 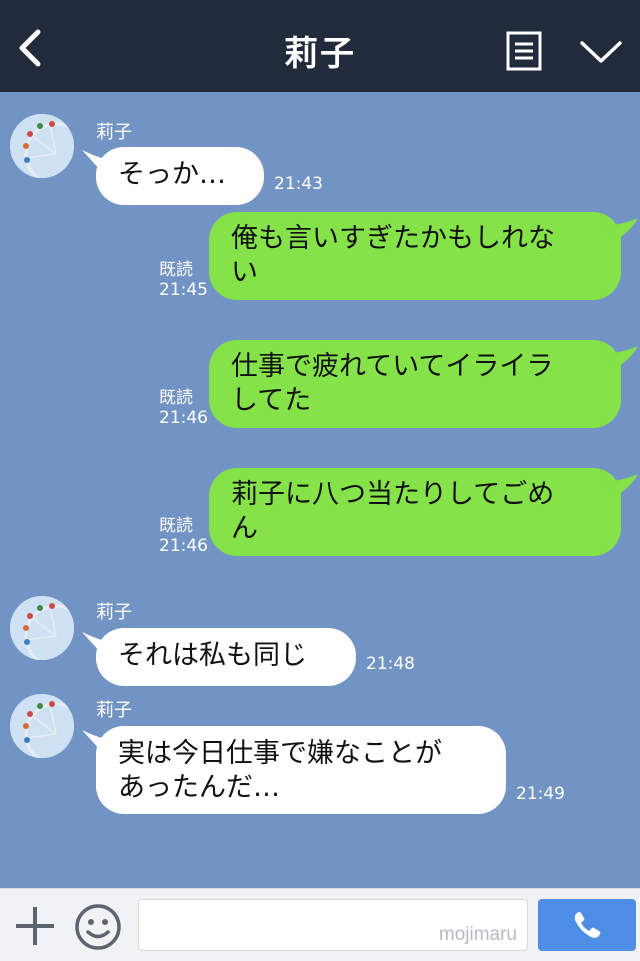 I want to click on phone-icon, so click(x=587, y=925).